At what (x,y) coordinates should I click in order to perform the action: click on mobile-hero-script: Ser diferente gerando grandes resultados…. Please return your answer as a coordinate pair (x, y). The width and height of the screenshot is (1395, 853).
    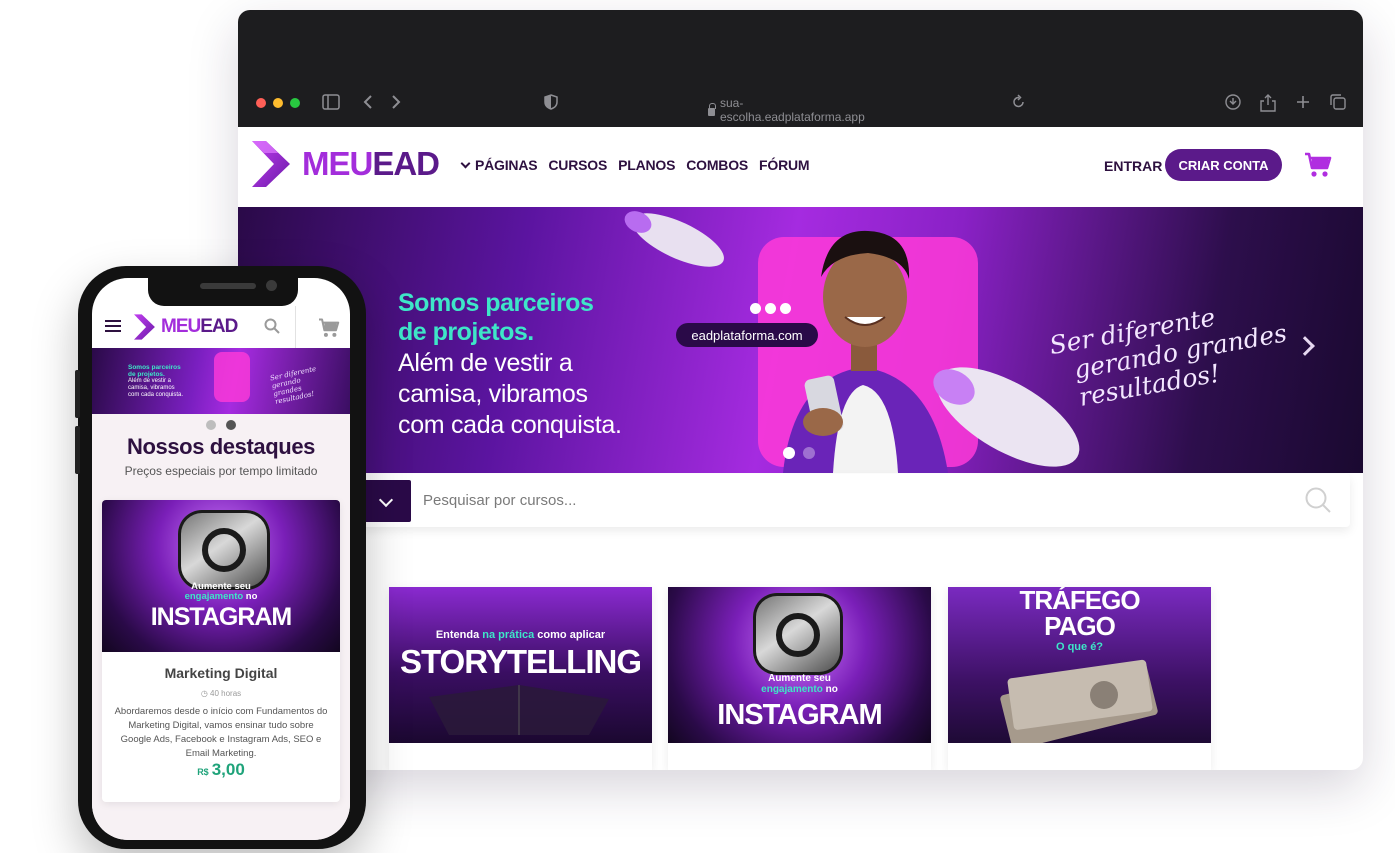
    Looking at the image, I should click on (293, 385).